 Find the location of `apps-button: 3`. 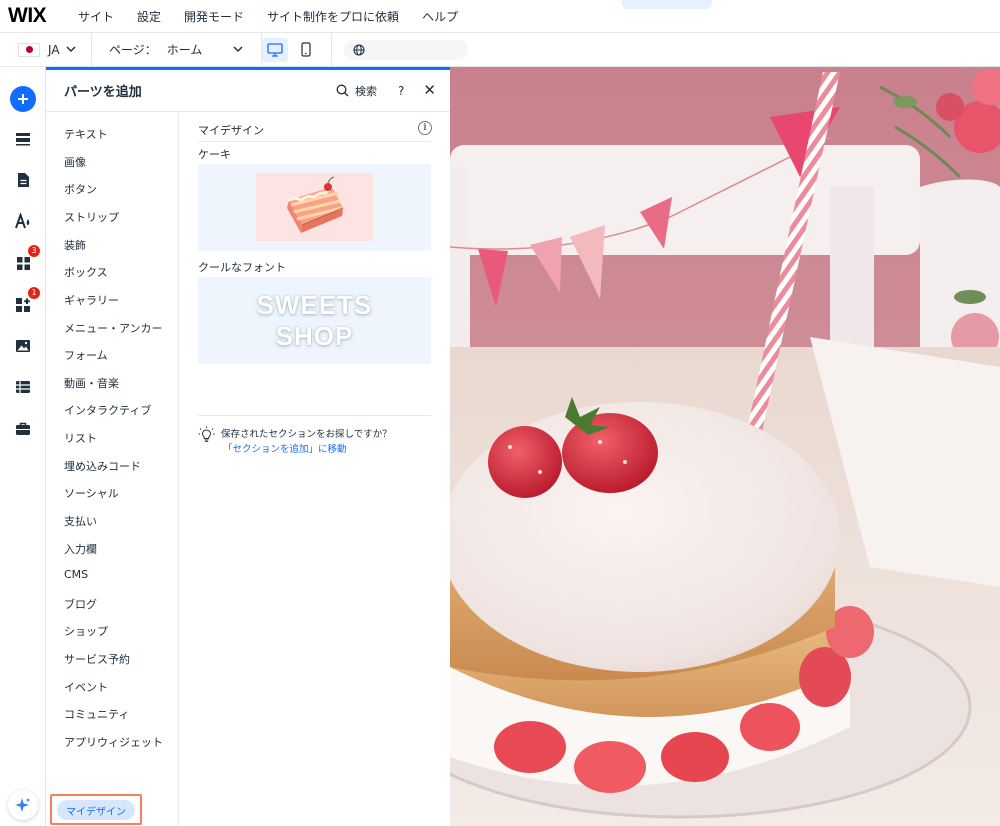

apps-button: 3 is located at coordinates (24, 261).